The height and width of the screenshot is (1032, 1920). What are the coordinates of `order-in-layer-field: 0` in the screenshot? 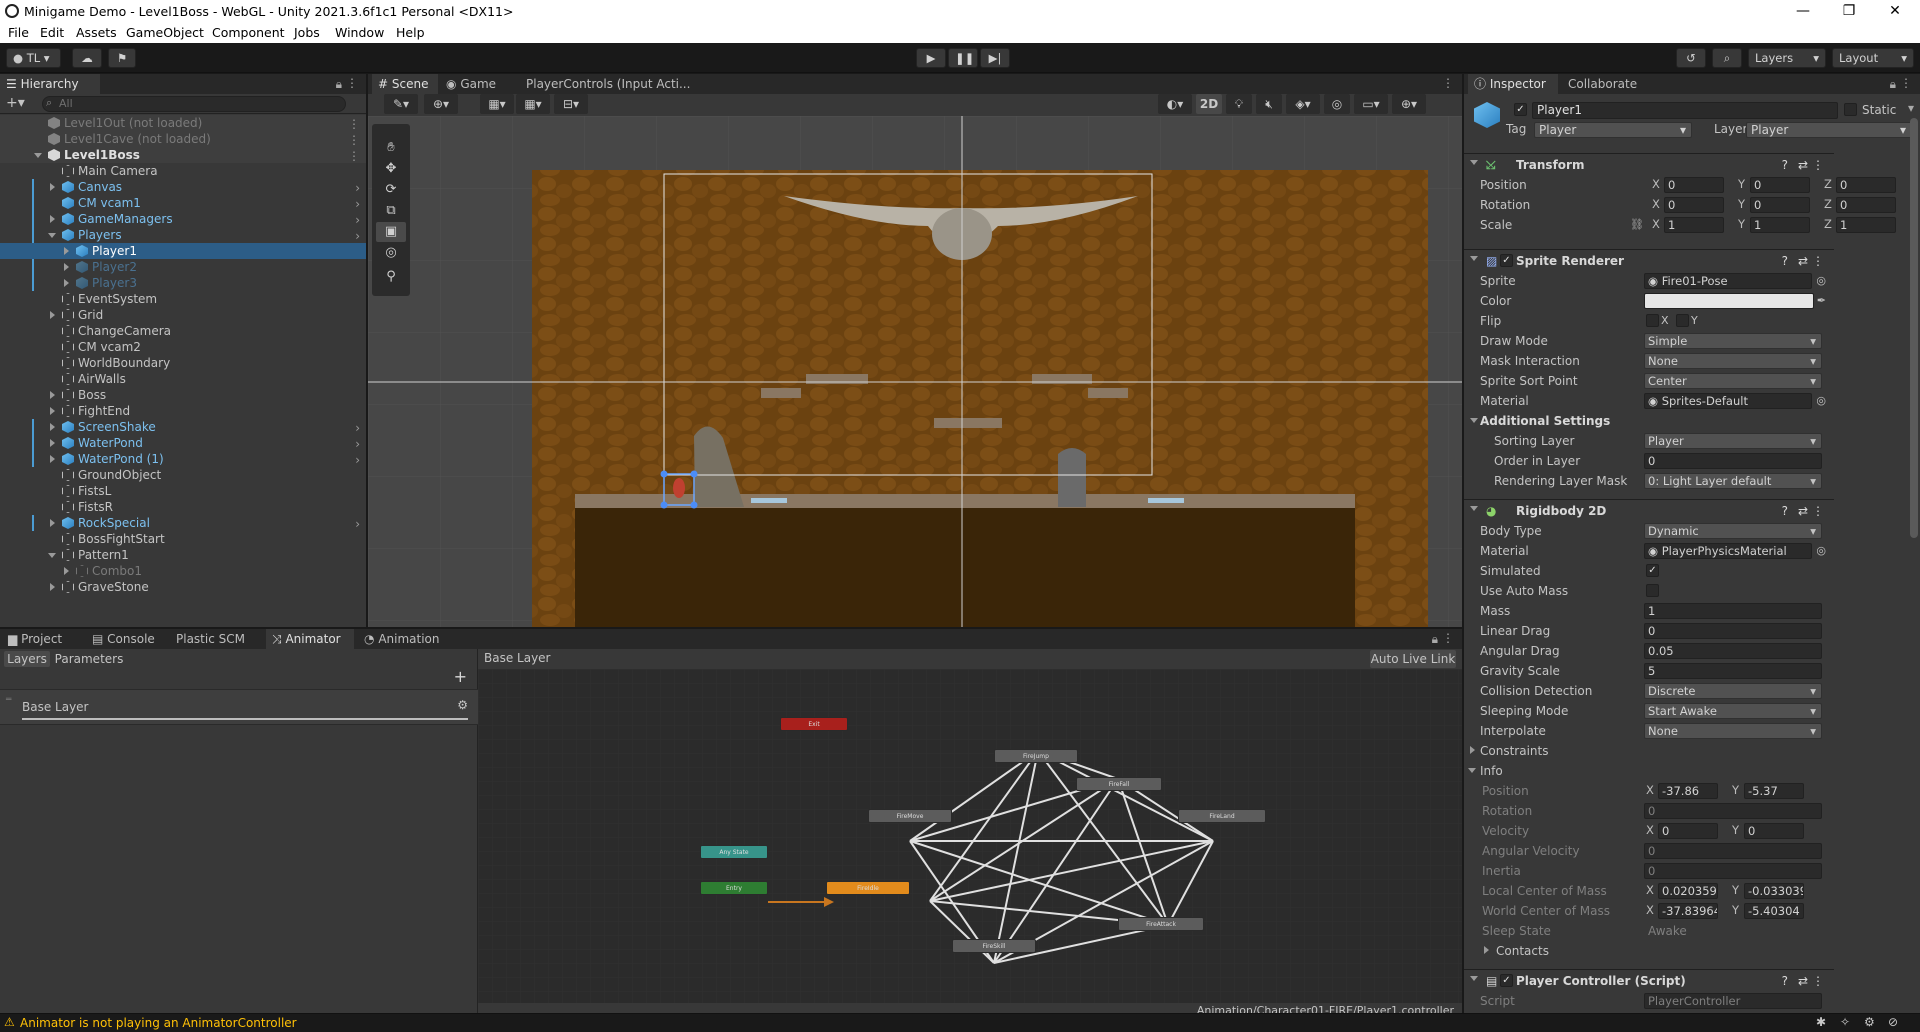 It's located at (1733, 461).